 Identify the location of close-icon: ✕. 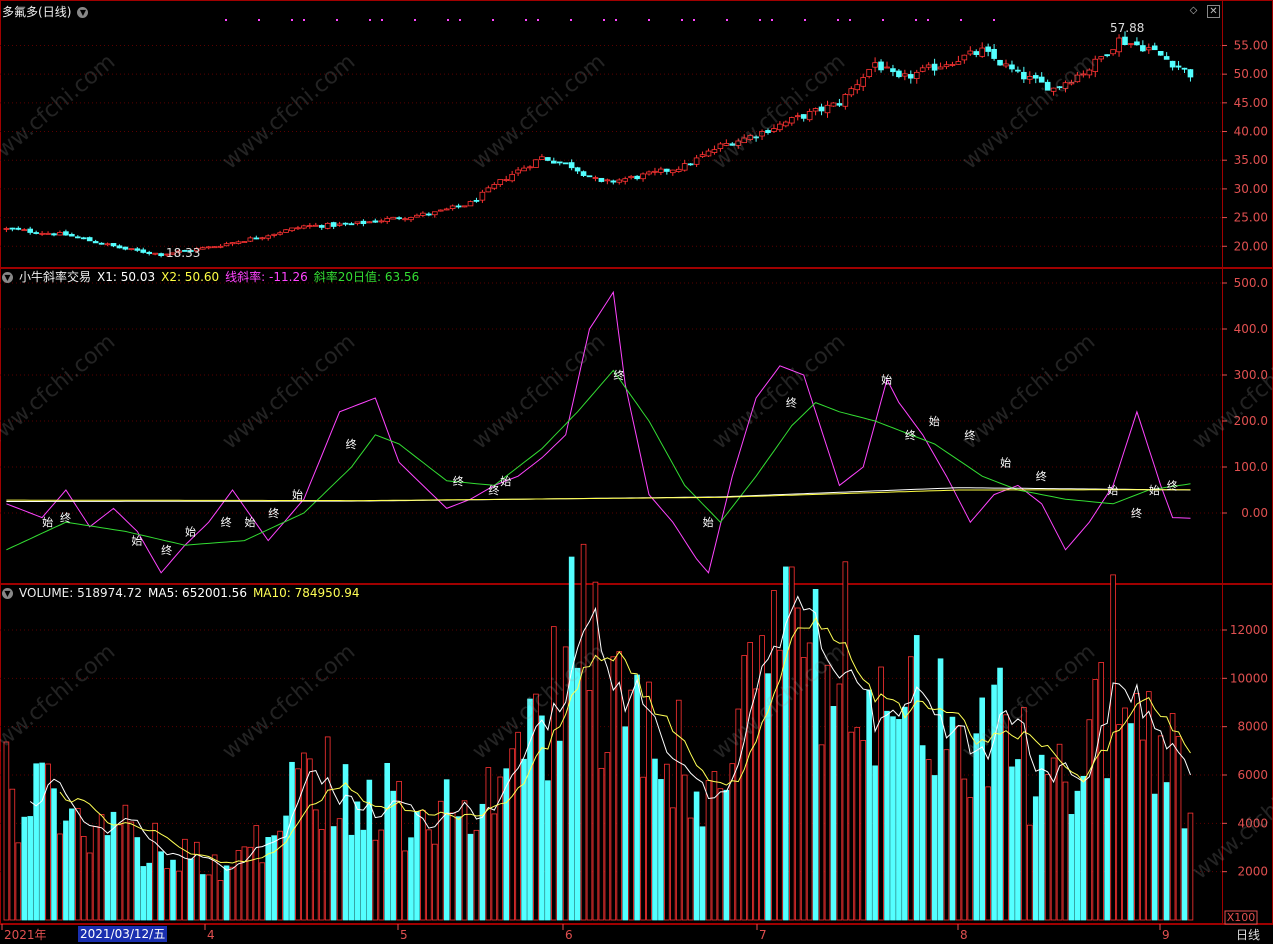
(1213, 11).